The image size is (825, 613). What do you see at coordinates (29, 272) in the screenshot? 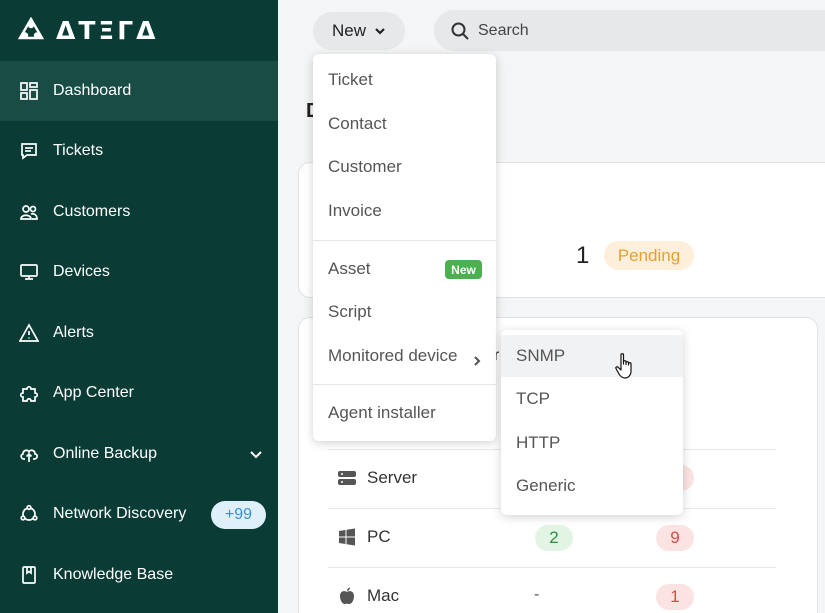
I see `devices-icon` at bounding box center [29, 272].